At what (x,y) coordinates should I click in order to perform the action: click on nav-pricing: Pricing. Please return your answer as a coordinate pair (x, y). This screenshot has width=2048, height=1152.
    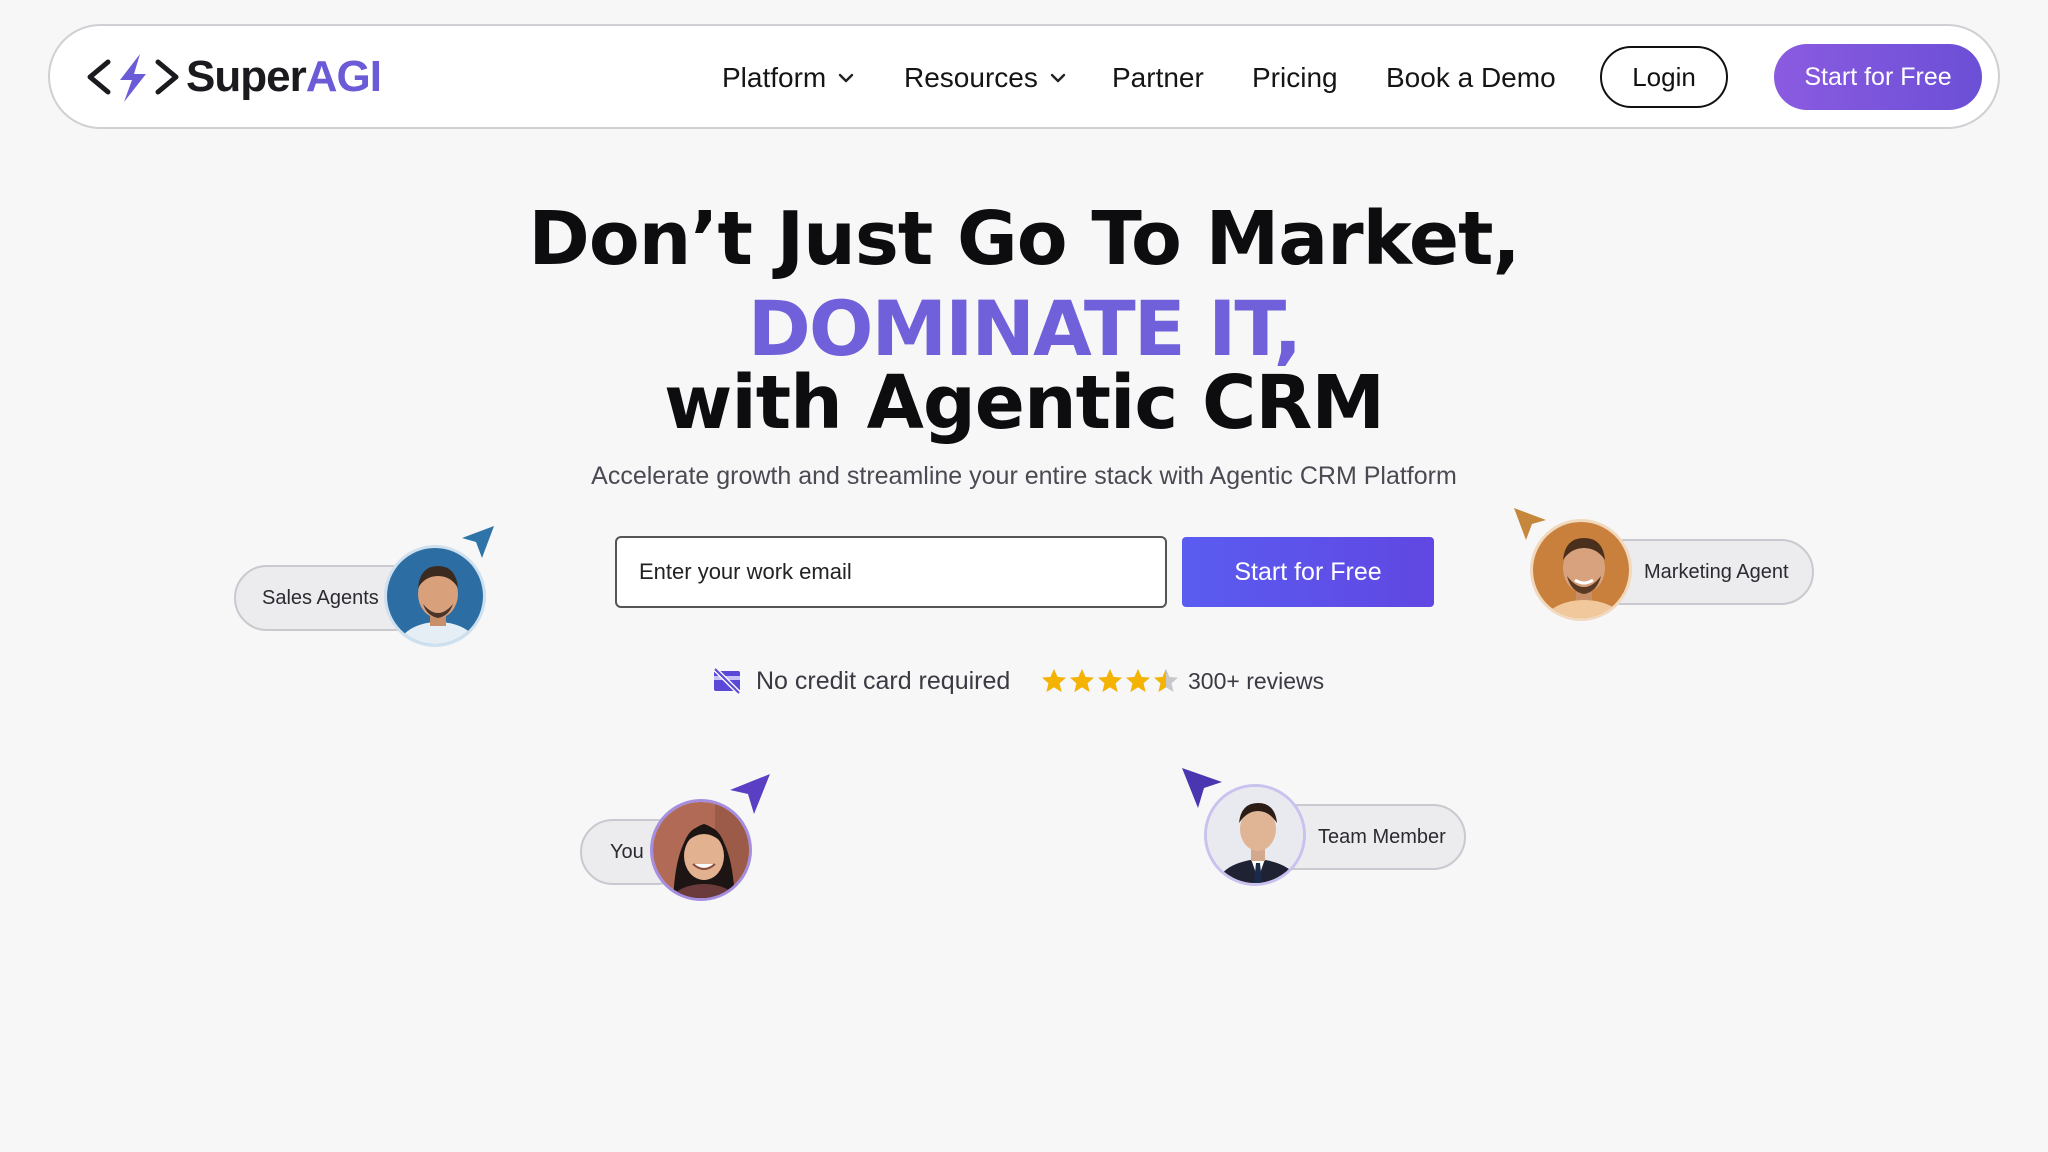
    Looking at the image, I should click on (1295, 78).